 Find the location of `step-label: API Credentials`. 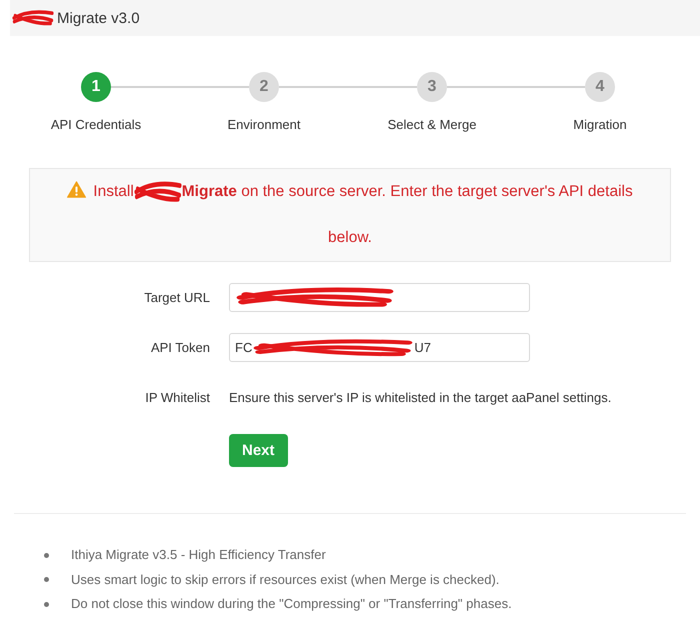

step-label: API Credentials is located at coordinates (96, 125).